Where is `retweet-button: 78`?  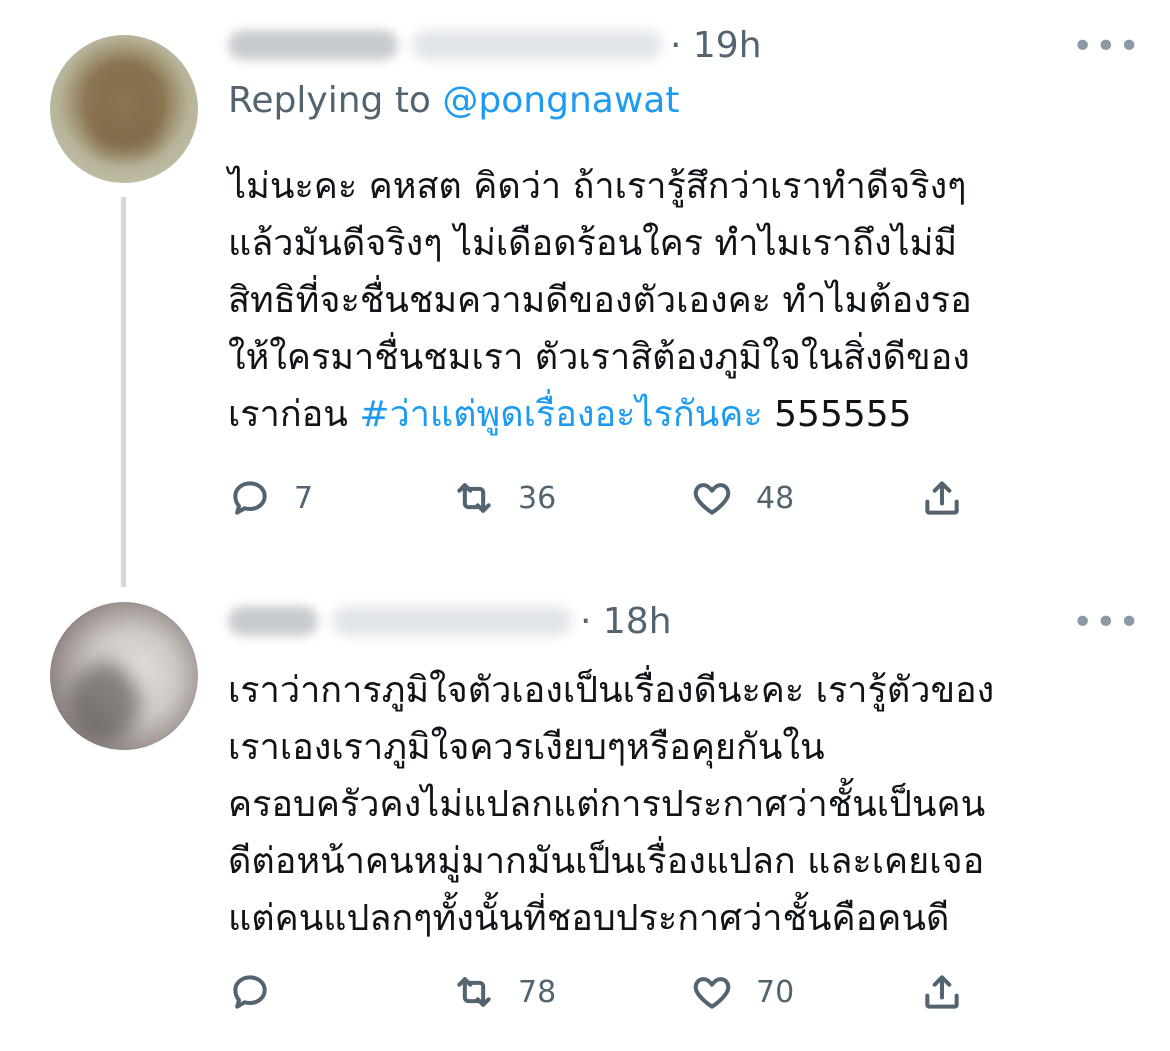
retweet-button: 78 is located at coordinates (504, 992).